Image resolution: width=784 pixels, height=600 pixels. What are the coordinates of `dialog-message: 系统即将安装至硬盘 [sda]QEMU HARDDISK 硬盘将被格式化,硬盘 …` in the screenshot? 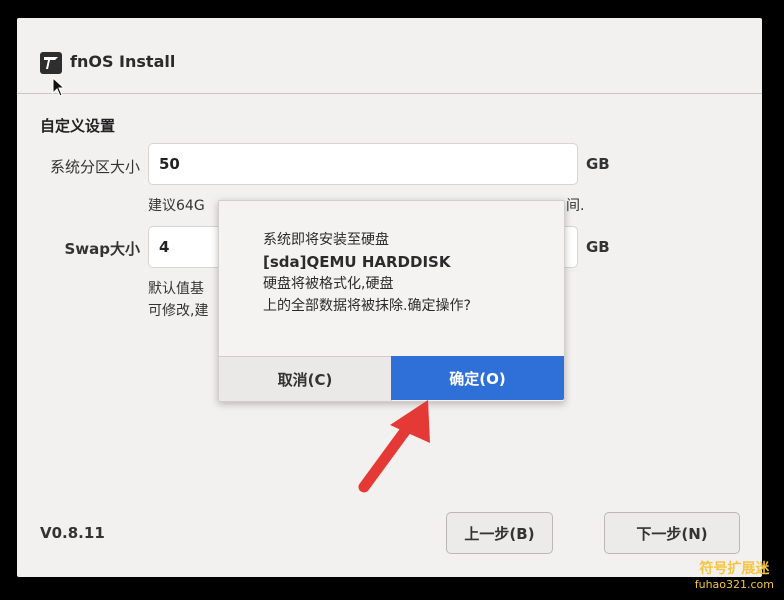 It's located at (408, 273).